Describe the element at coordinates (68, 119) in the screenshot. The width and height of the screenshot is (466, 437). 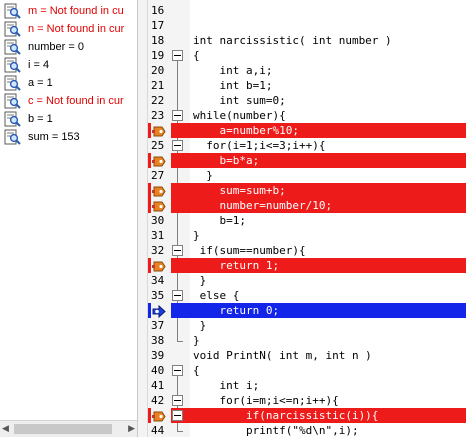
I see `watch-item: b = 1` at that location.